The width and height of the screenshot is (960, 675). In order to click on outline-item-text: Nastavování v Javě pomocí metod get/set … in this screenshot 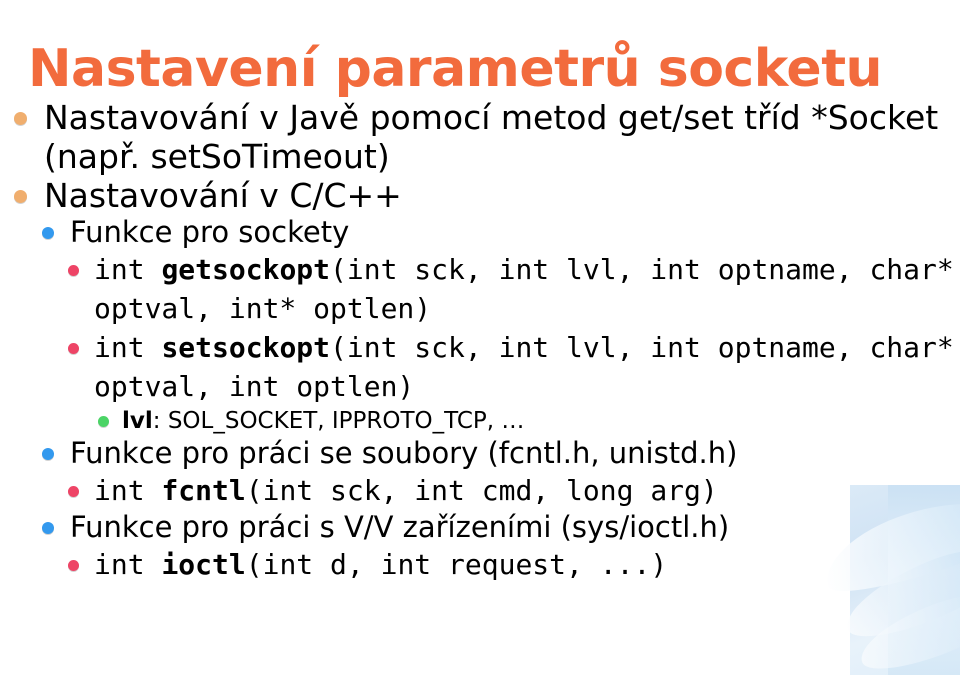, I will do `click(491, 137)`.